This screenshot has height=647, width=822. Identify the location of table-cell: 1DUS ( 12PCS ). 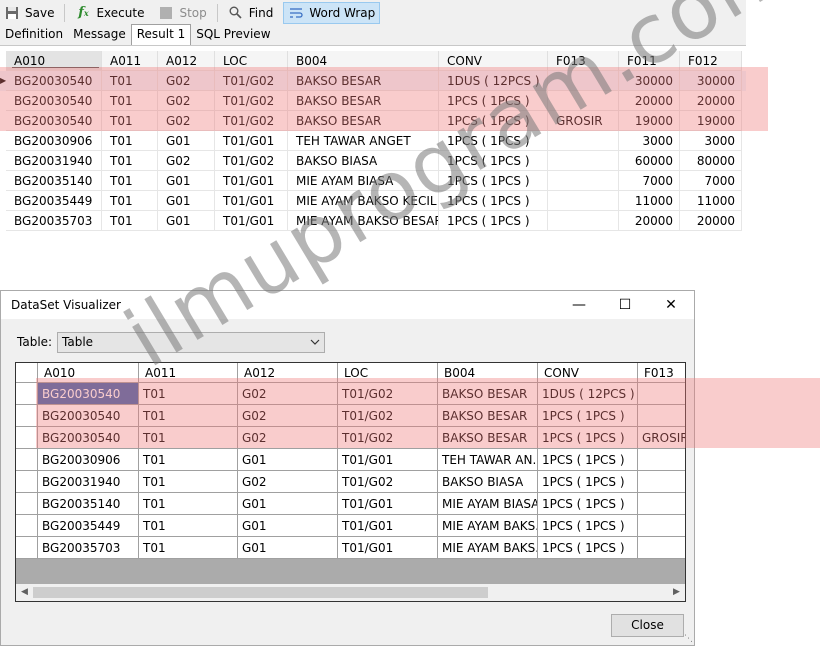
(493, 81).